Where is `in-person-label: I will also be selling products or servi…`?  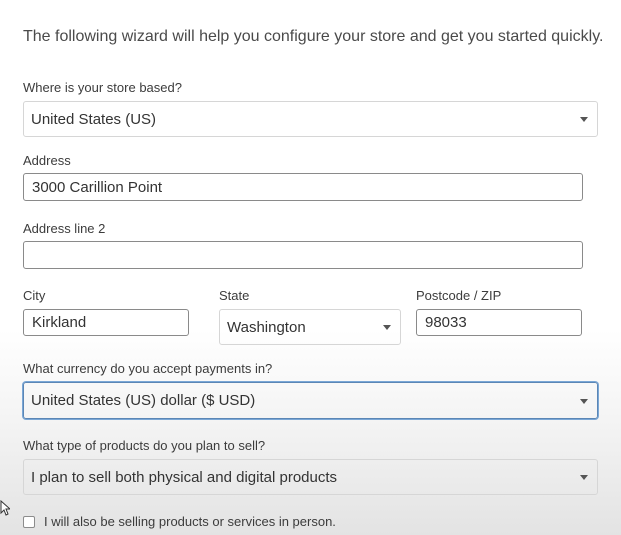 in-person-label: I will also be selling products or servi… is located at coordinates (190, 521).